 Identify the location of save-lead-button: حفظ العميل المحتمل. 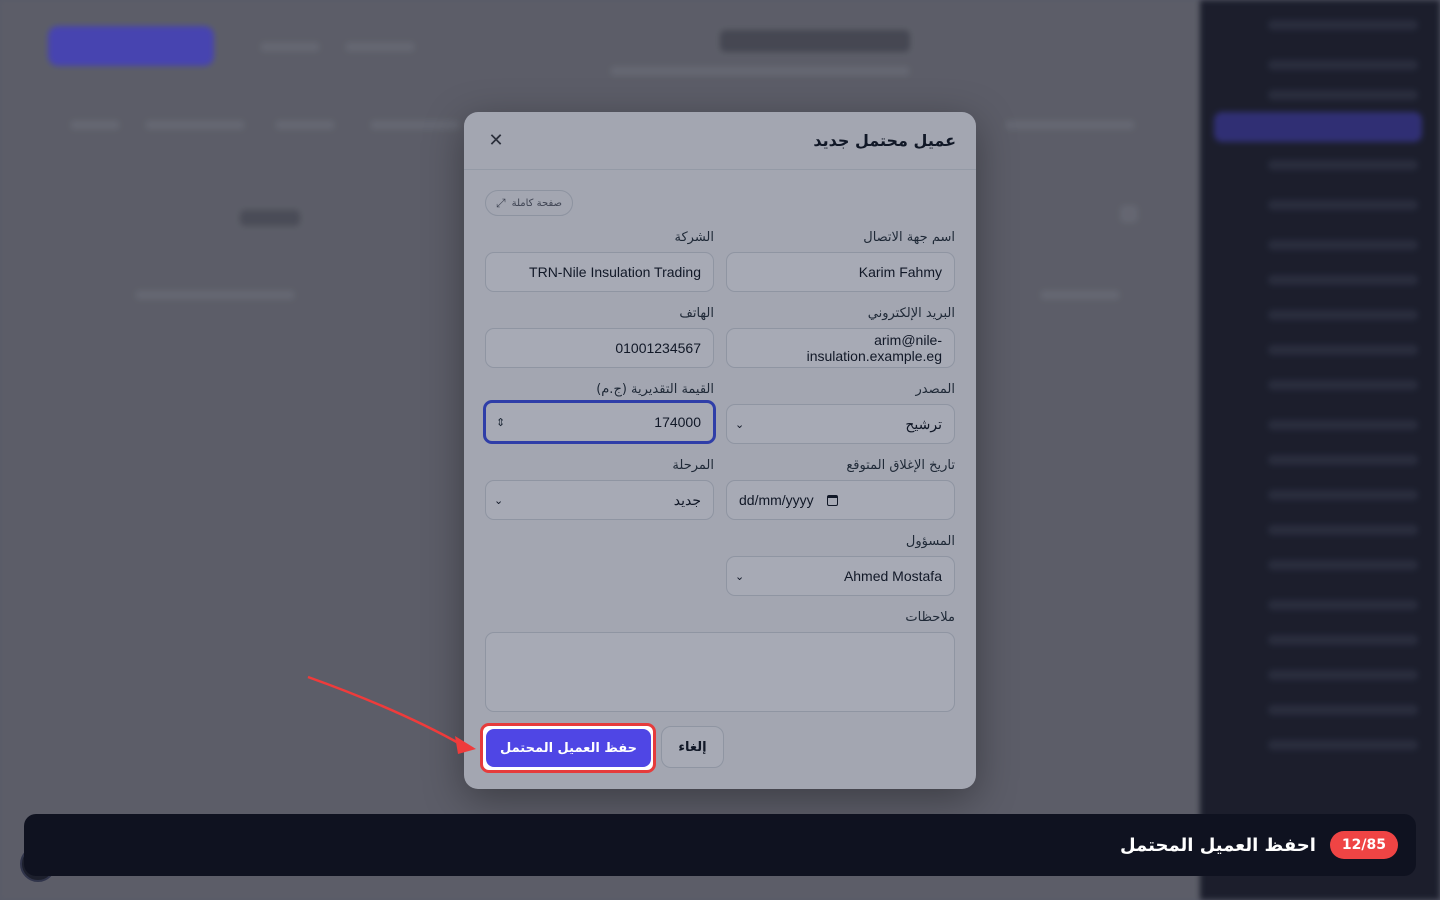
(568, 748).